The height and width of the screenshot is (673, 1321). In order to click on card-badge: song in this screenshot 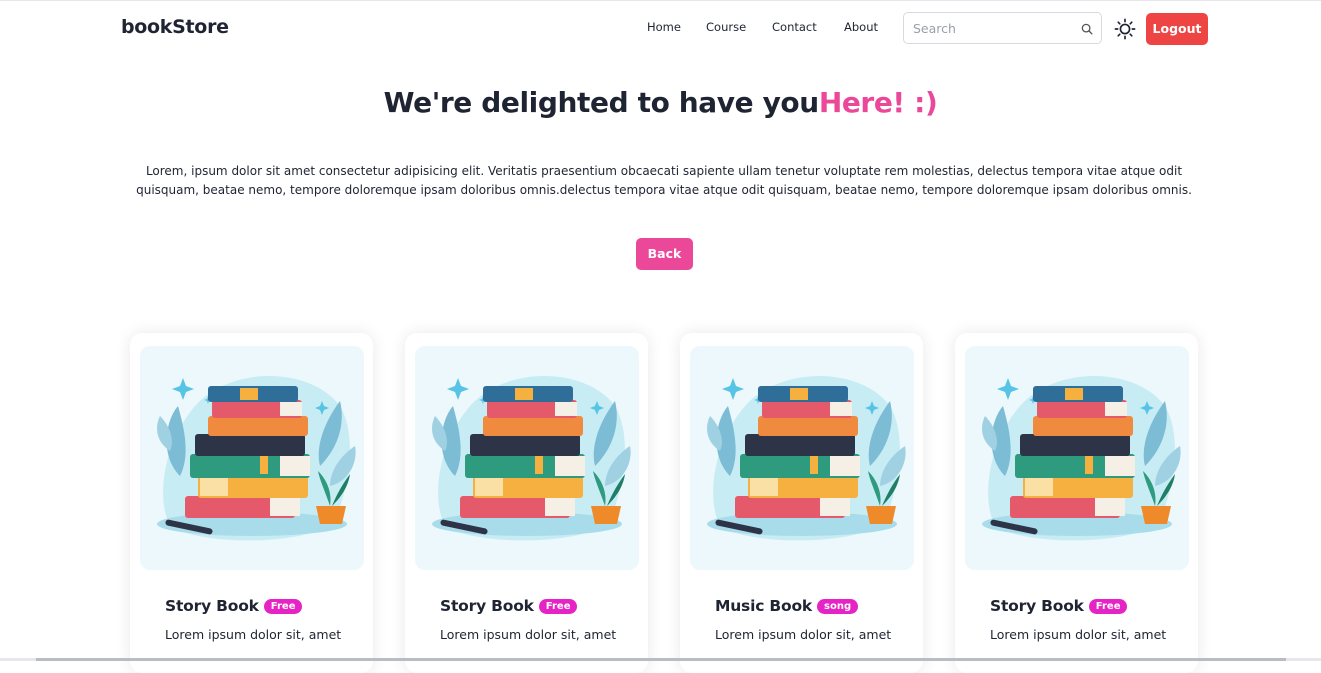, I will do `click(838, 606)`.